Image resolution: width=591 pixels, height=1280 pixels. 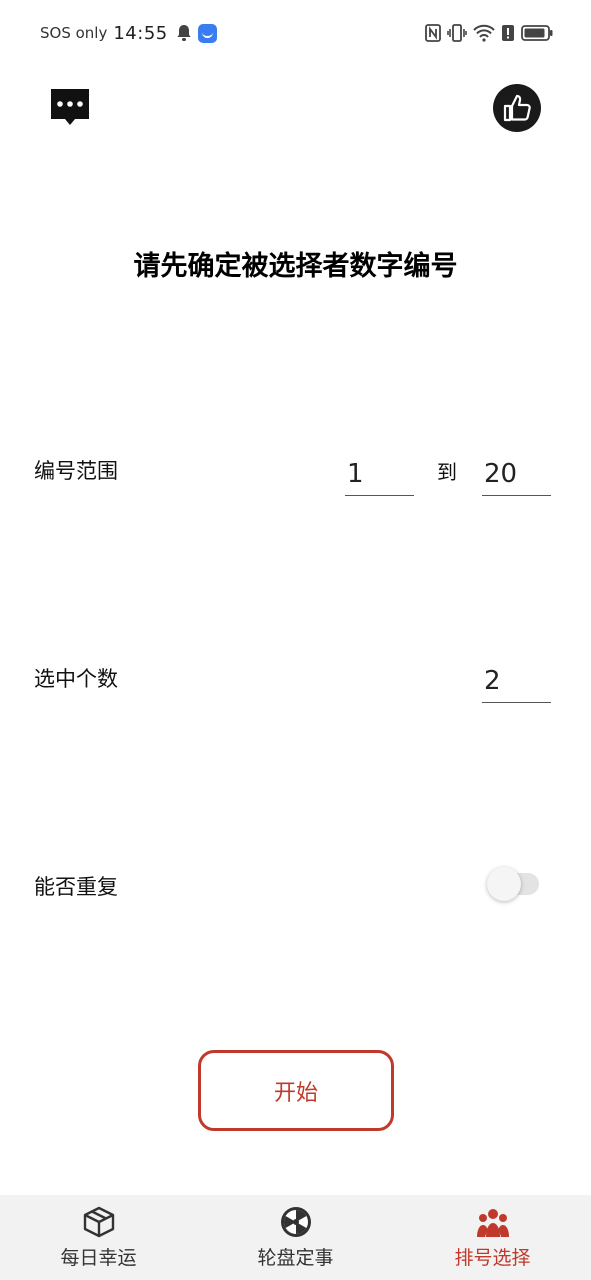 What do you see at coordinates (76, 679) in the screenshot?
I see `count-label: 选中个数` at bounding box center [76, 679].